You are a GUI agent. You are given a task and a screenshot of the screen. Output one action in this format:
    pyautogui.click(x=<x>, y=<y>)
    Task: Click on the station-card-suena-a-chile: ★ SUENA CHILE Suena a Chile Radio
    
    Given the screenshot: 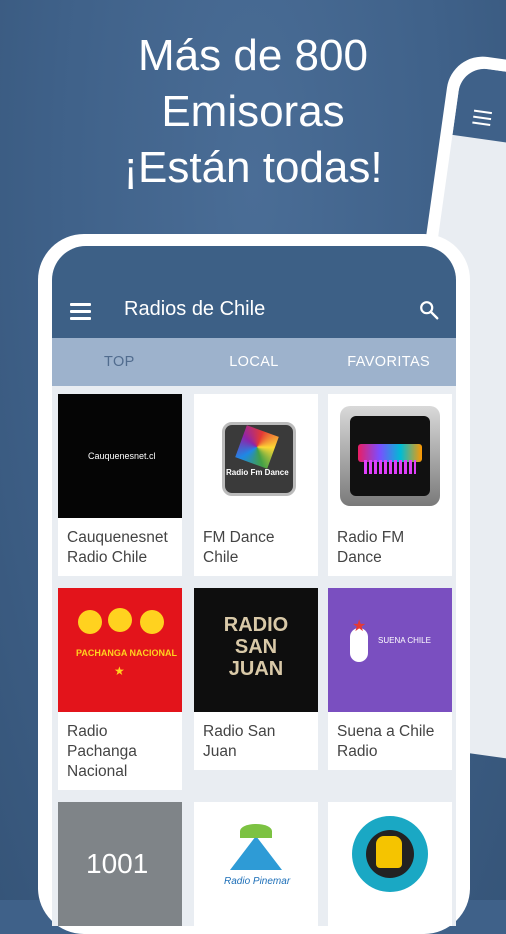 What is the action you would take?
    pyautogui.click(x=390, y=679)
    